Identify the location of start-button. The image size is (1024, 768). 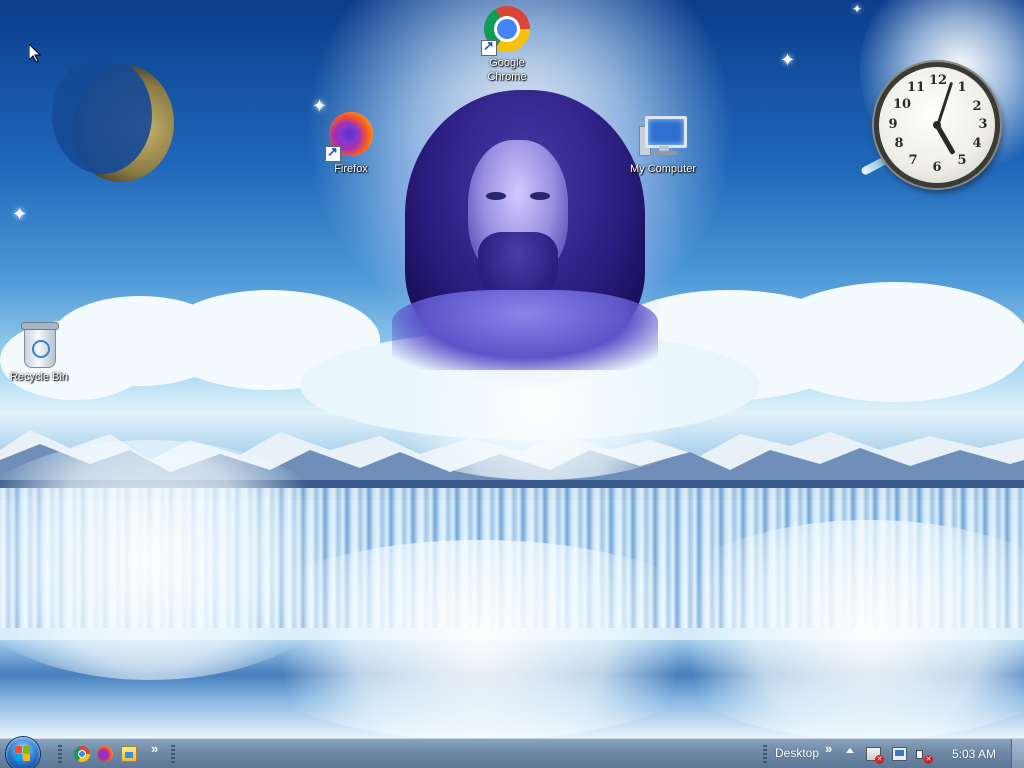
(23, 752).